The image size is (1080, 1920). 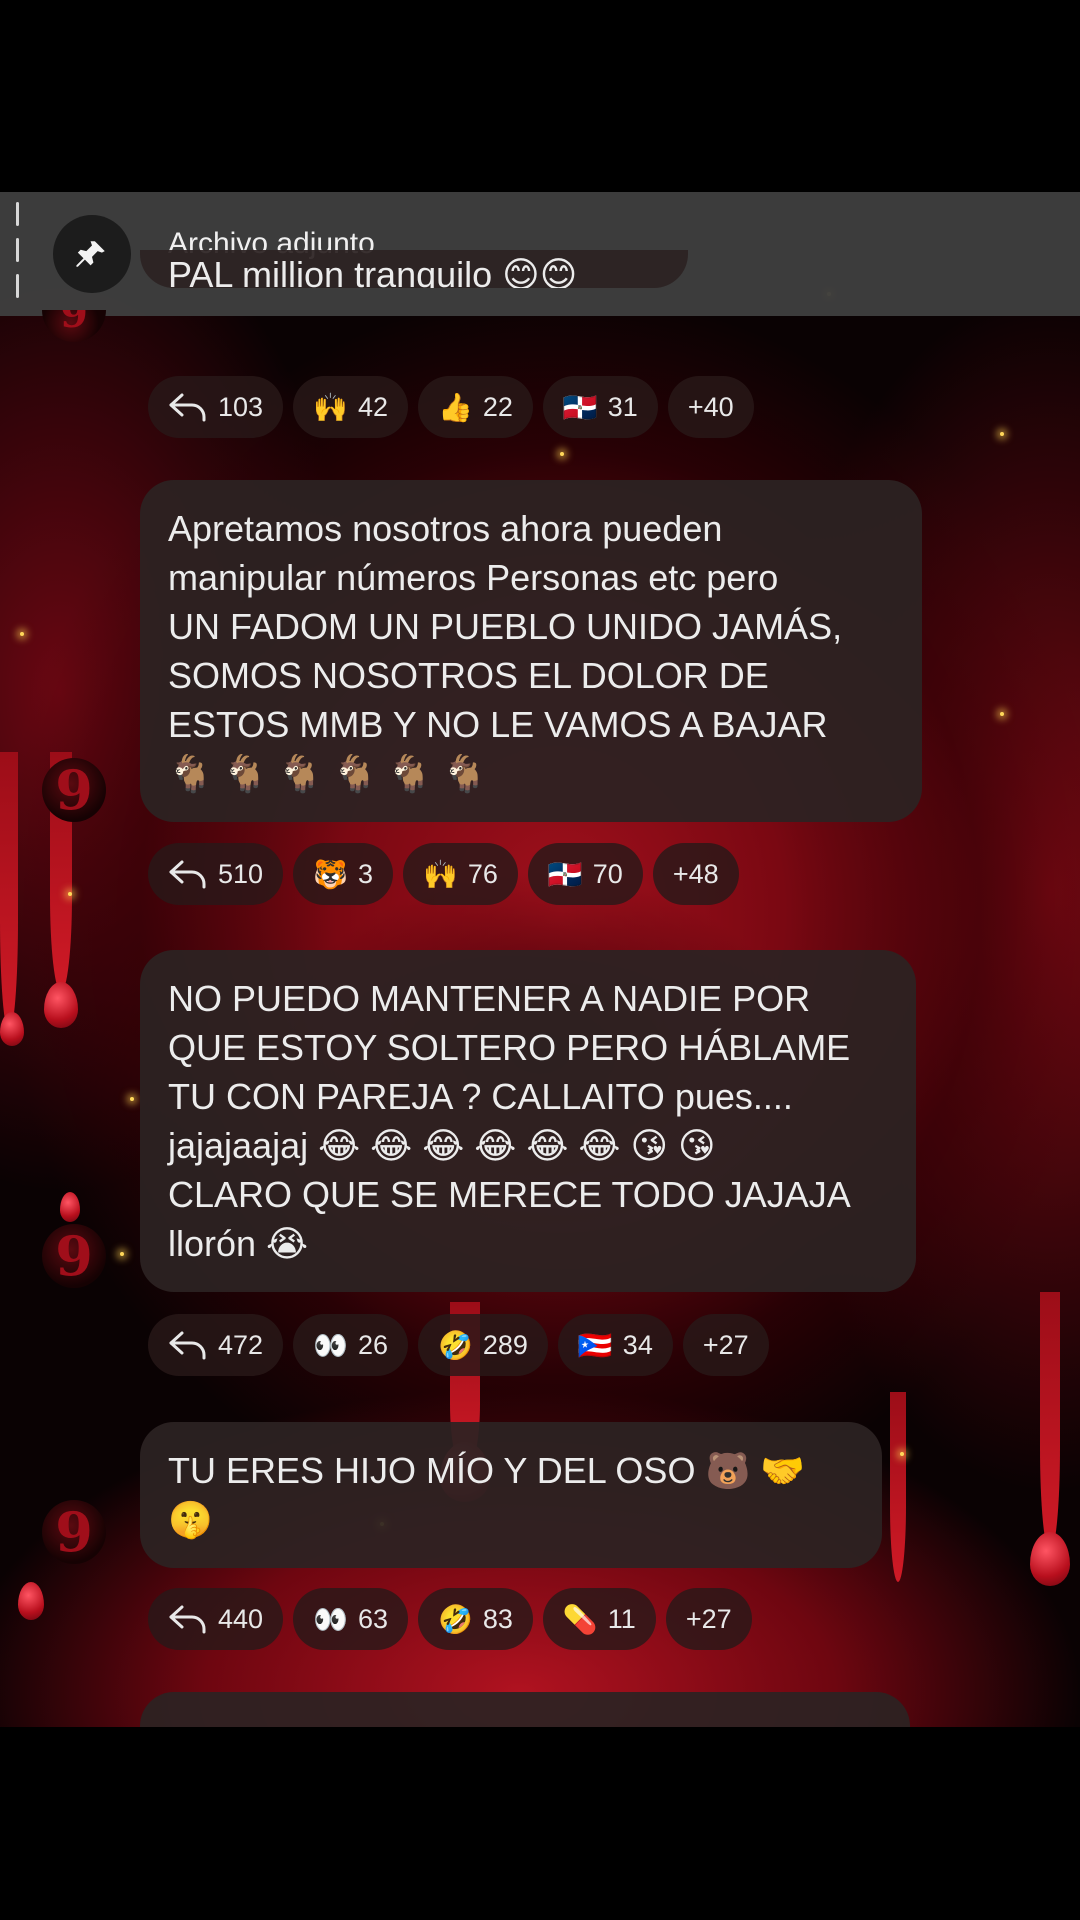 I want to click on message-bubble-partial, so click(x=525, y=1709).